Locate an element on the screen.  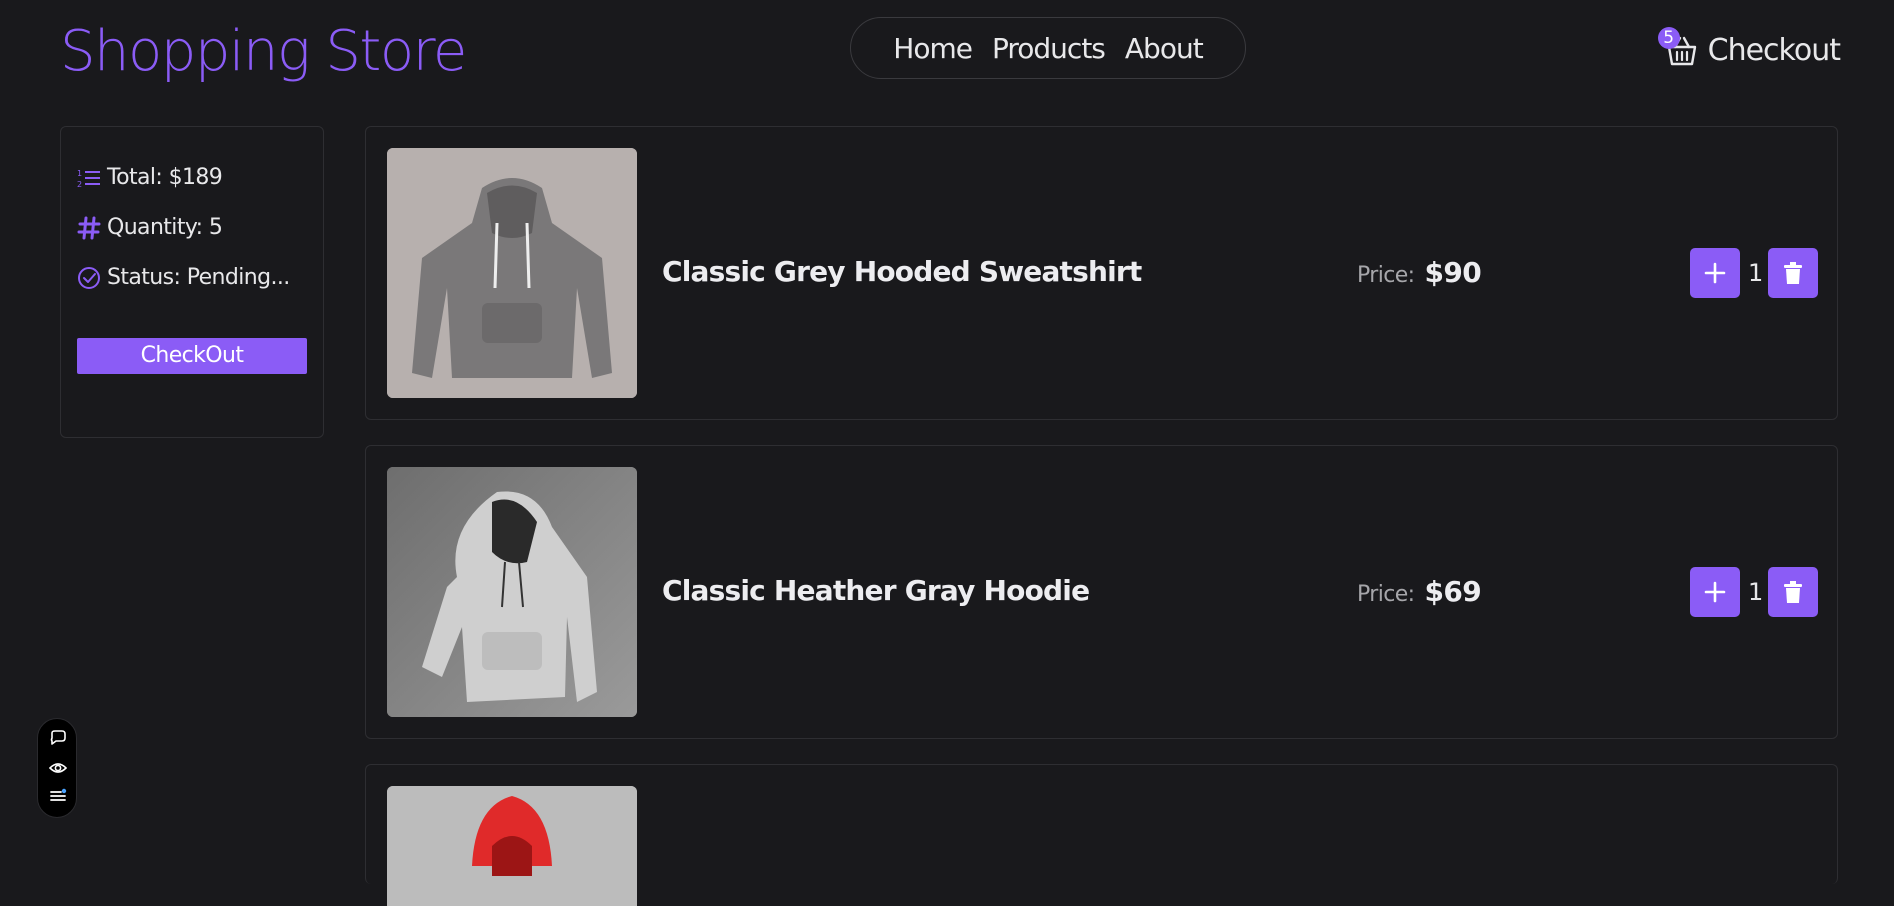
eye-icon is located at coordinates (58, 768).